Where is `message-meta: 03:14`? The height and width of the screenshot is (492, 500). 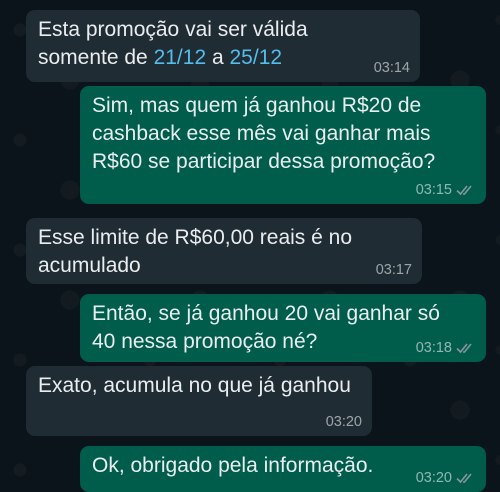
message-meta: 03:14 is located at coordinates (392, 68).